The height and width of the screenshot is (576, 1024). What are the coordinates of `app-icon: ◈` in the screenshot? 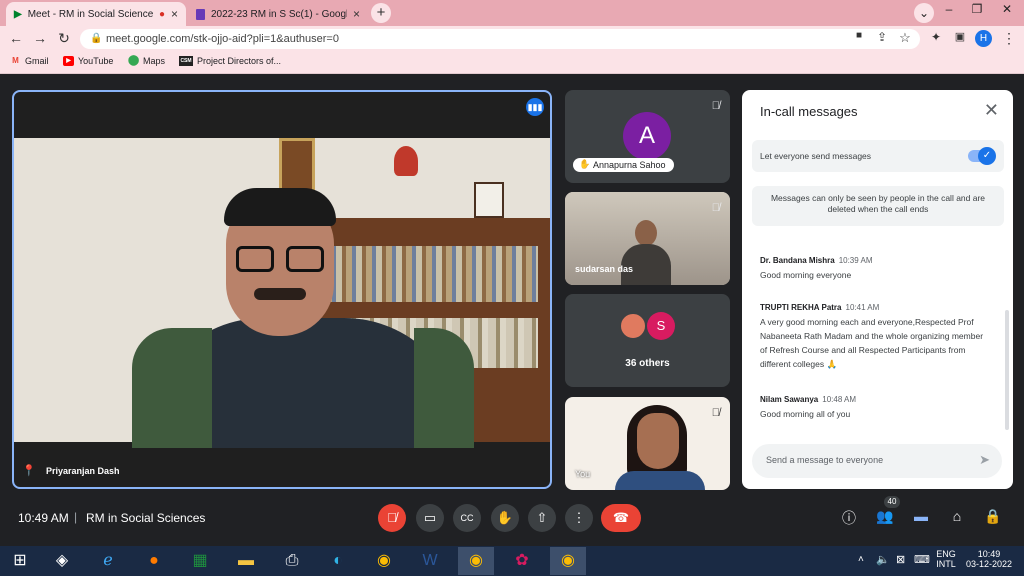 It's located at (62, 561).